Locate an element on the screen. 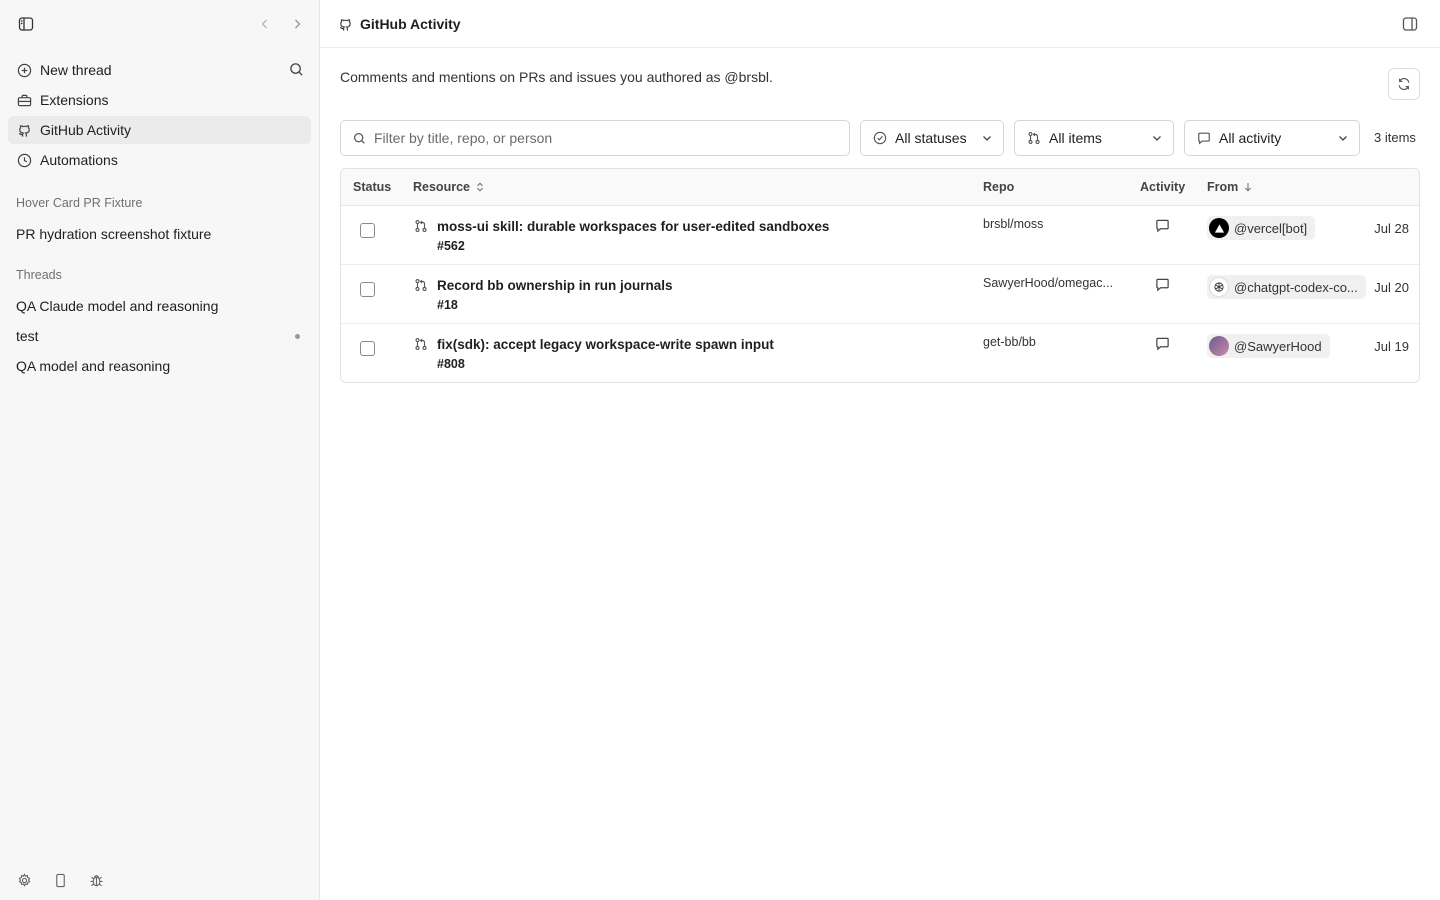  thread-item: test is located at coordinates (159, 336).